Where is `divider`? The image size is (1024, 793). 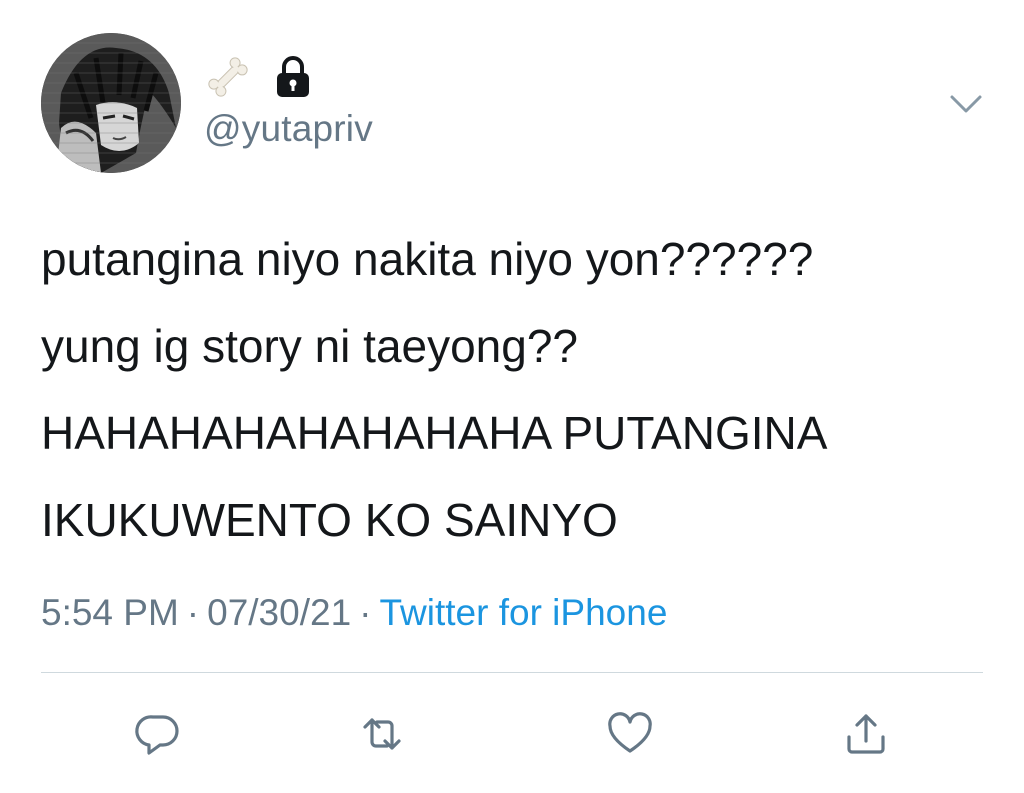
divider is located at coordinates (512, 672).